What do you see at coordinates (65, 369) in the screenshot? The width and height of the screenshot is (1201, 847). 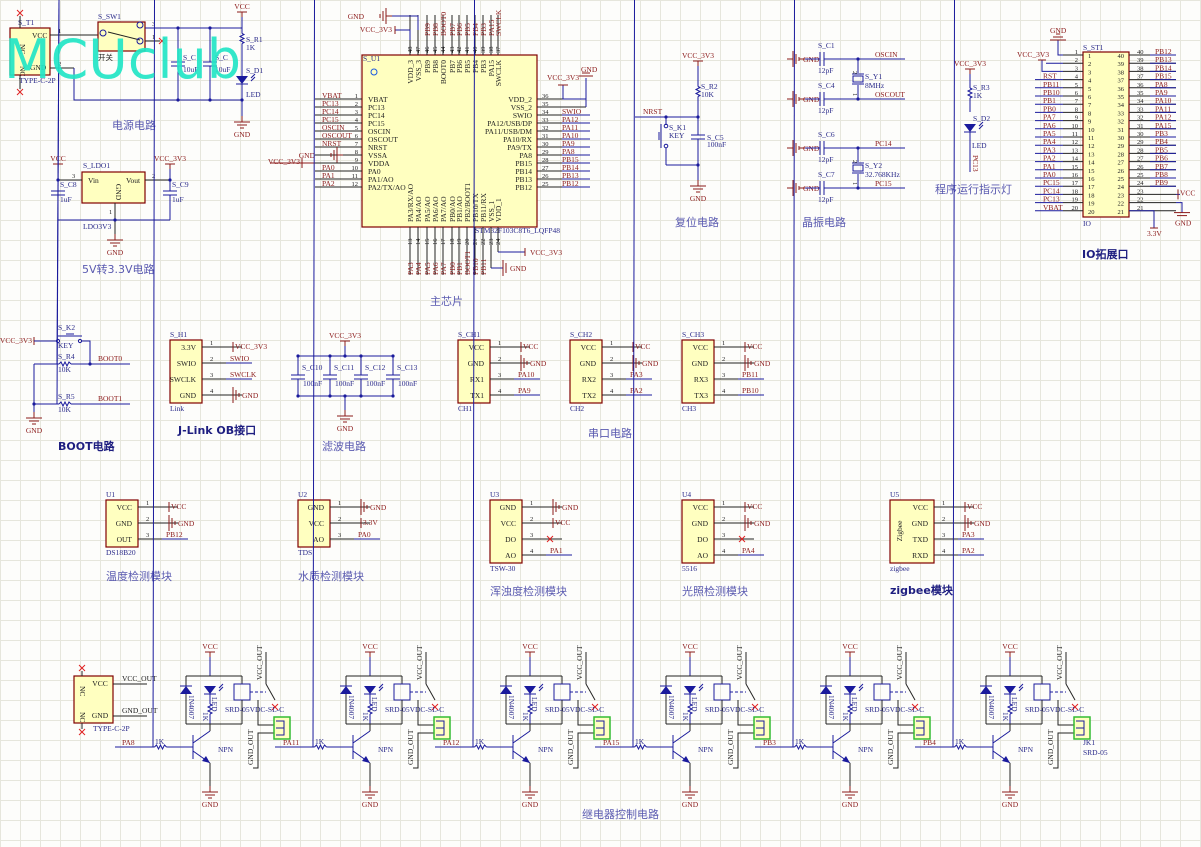 I see `label: 10K` at bounding box center [65, 369].